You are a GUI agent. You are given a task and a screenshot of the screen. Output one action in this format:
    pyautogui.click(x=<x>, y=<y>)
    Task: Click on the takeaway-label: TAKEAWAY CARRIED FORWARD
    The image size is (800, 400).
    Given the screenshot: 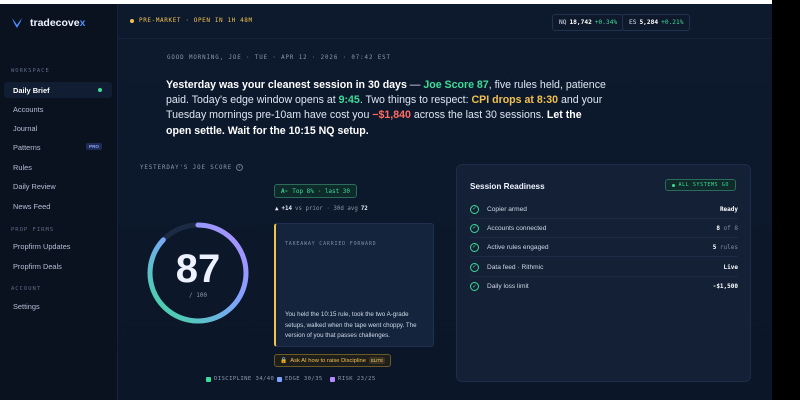 What is the action you would take?
    pyautogui.click(x=331, y=244)
    